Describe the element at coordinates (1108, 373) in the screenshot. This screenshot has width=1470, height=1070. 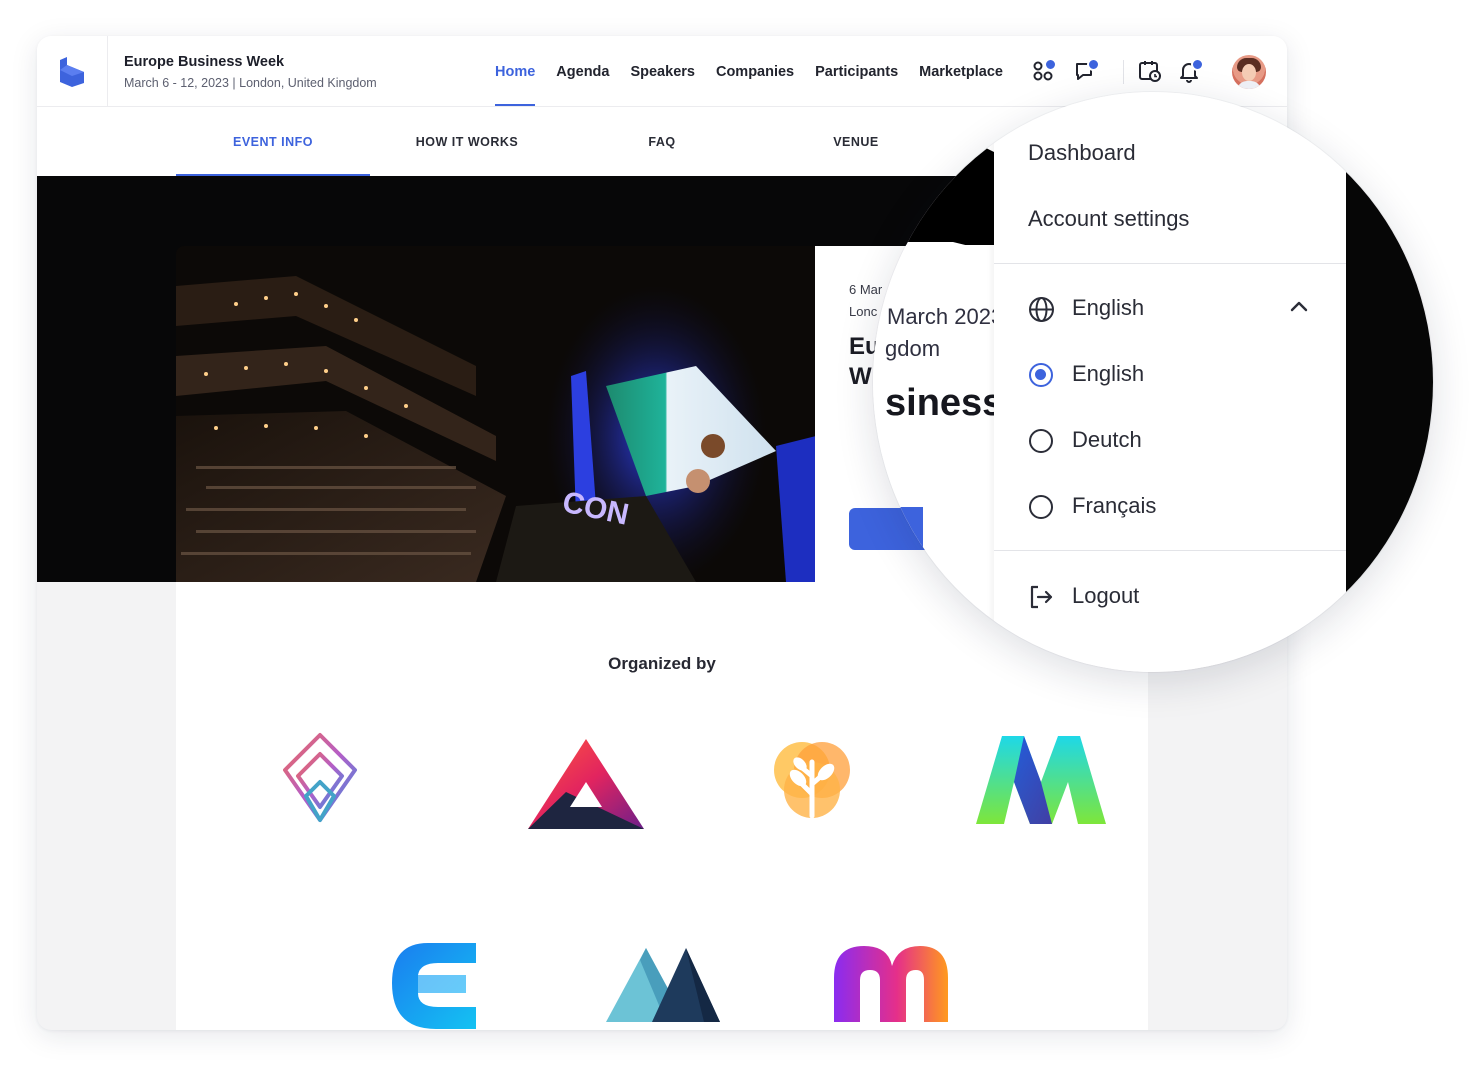
I see `language-option-label: English` at that location.